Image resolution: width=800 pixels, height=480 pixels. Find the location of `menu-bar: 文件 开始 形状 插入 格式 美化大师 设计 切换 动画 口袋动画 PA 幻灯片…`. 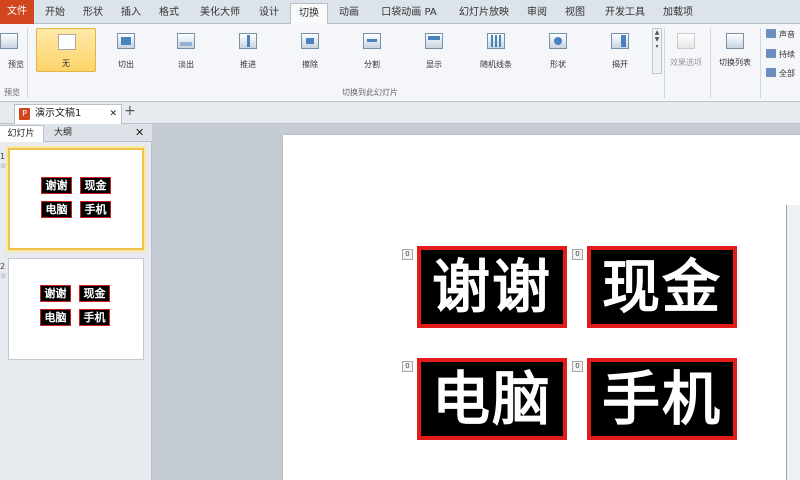

menu-bar: 文件 开始 形状 插入 格式 美化大师 设计 切换 动画 口袋动画 PA 幻灯片… is located at coordinates (400, 12).